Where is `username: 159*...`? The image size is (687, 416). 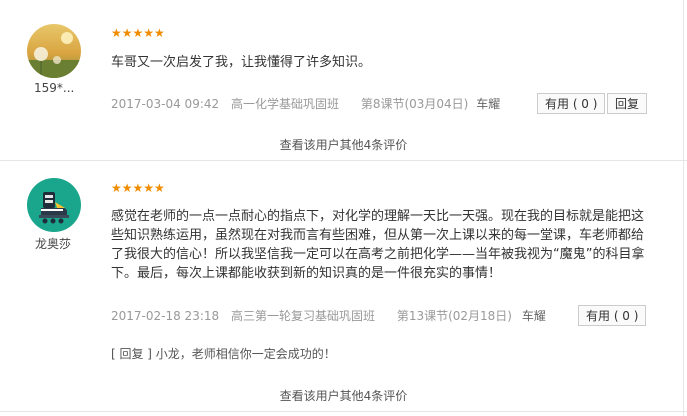 username: 159*... is located at coordinates (54, 88).